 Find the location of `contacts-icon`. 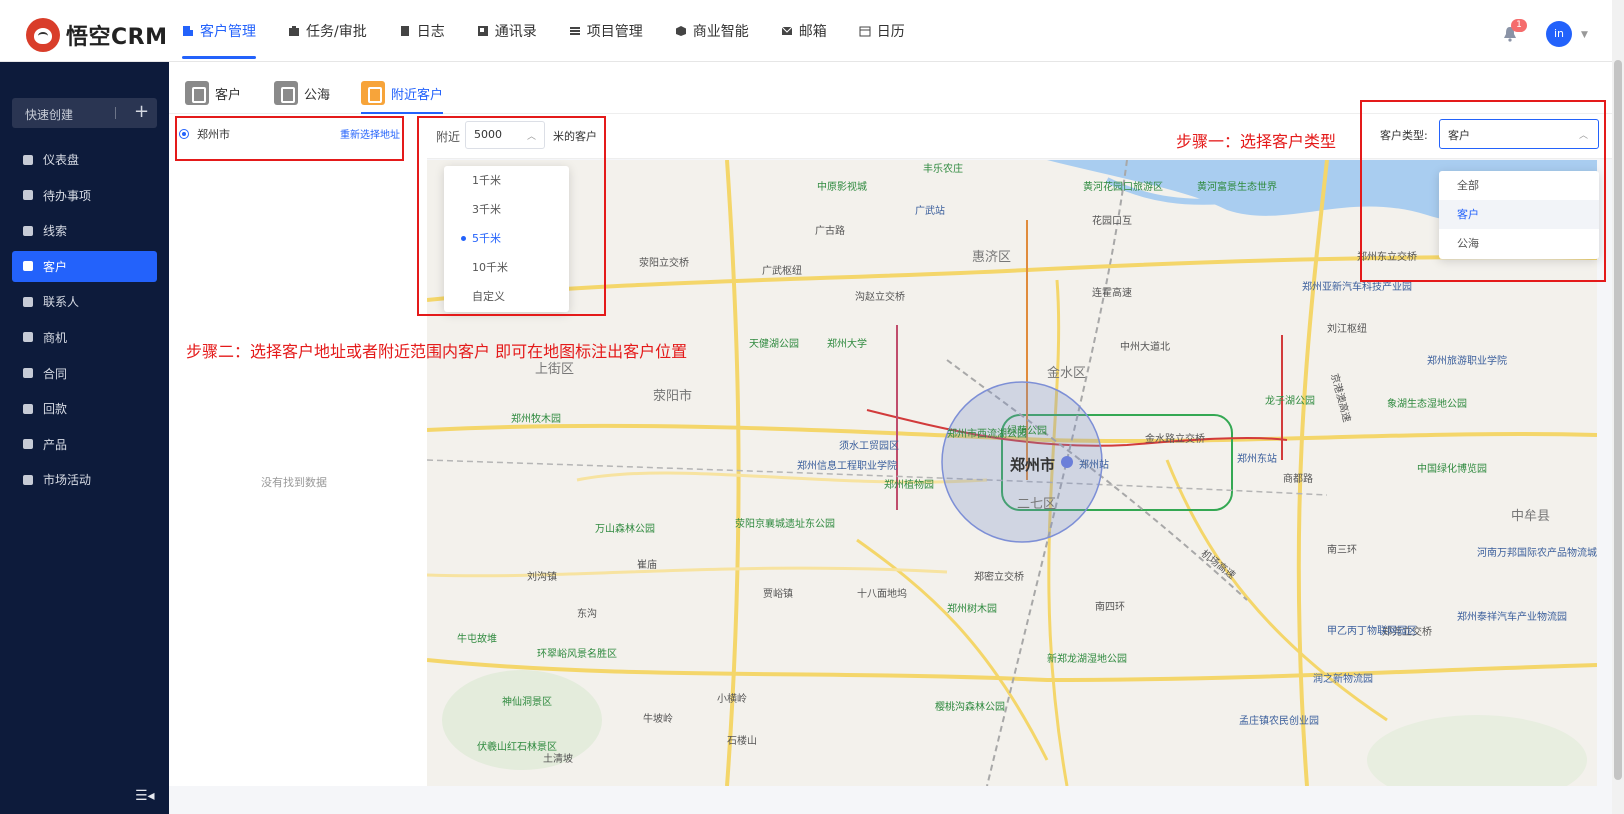

contacts-icon is located at coordinates (482, 31).